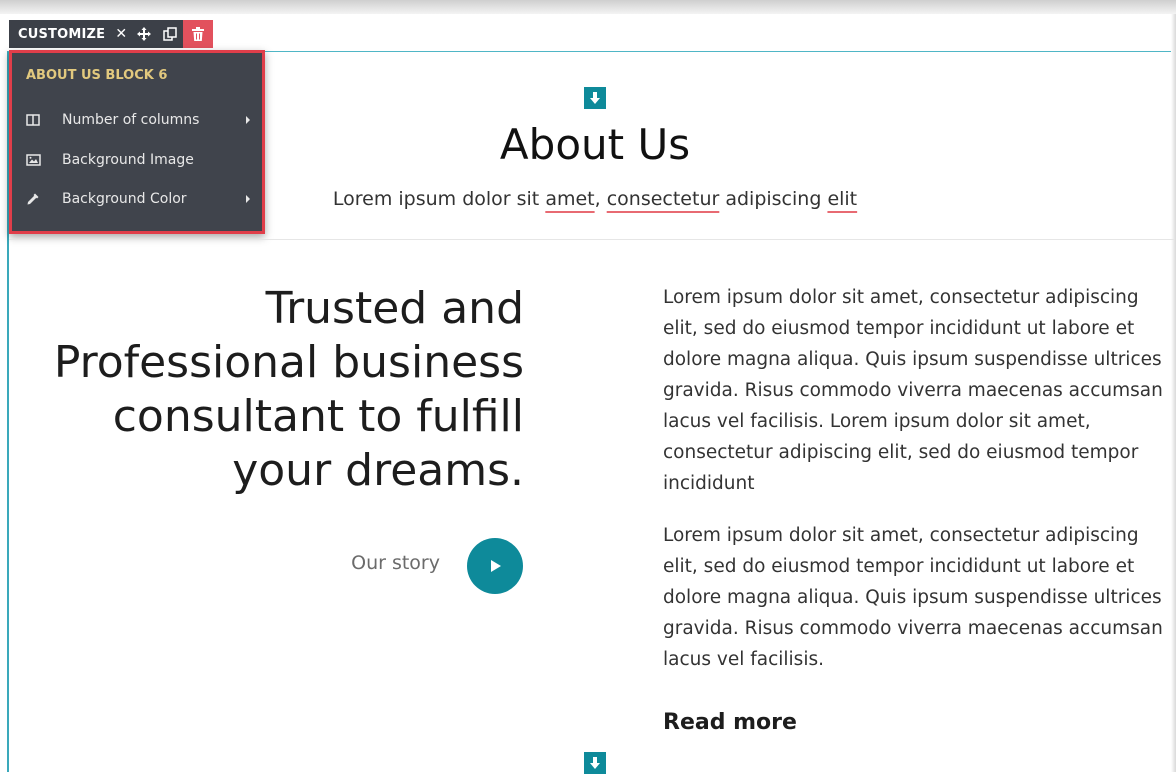 This screenshot has width=1176, height=774. I want to click on customize-toolbar: CUSTOMIZE ✕, so click(111, 34).